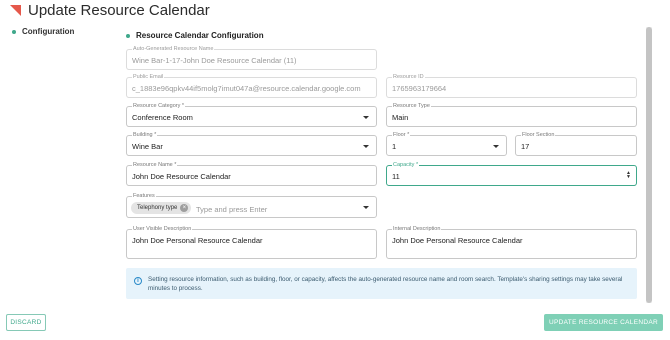 The image size is (670, 340). What do you see at coordinates (411, 106) in the screenshot?
I see `resource-type-label: Resource Type` at bounding box center [411, 106].